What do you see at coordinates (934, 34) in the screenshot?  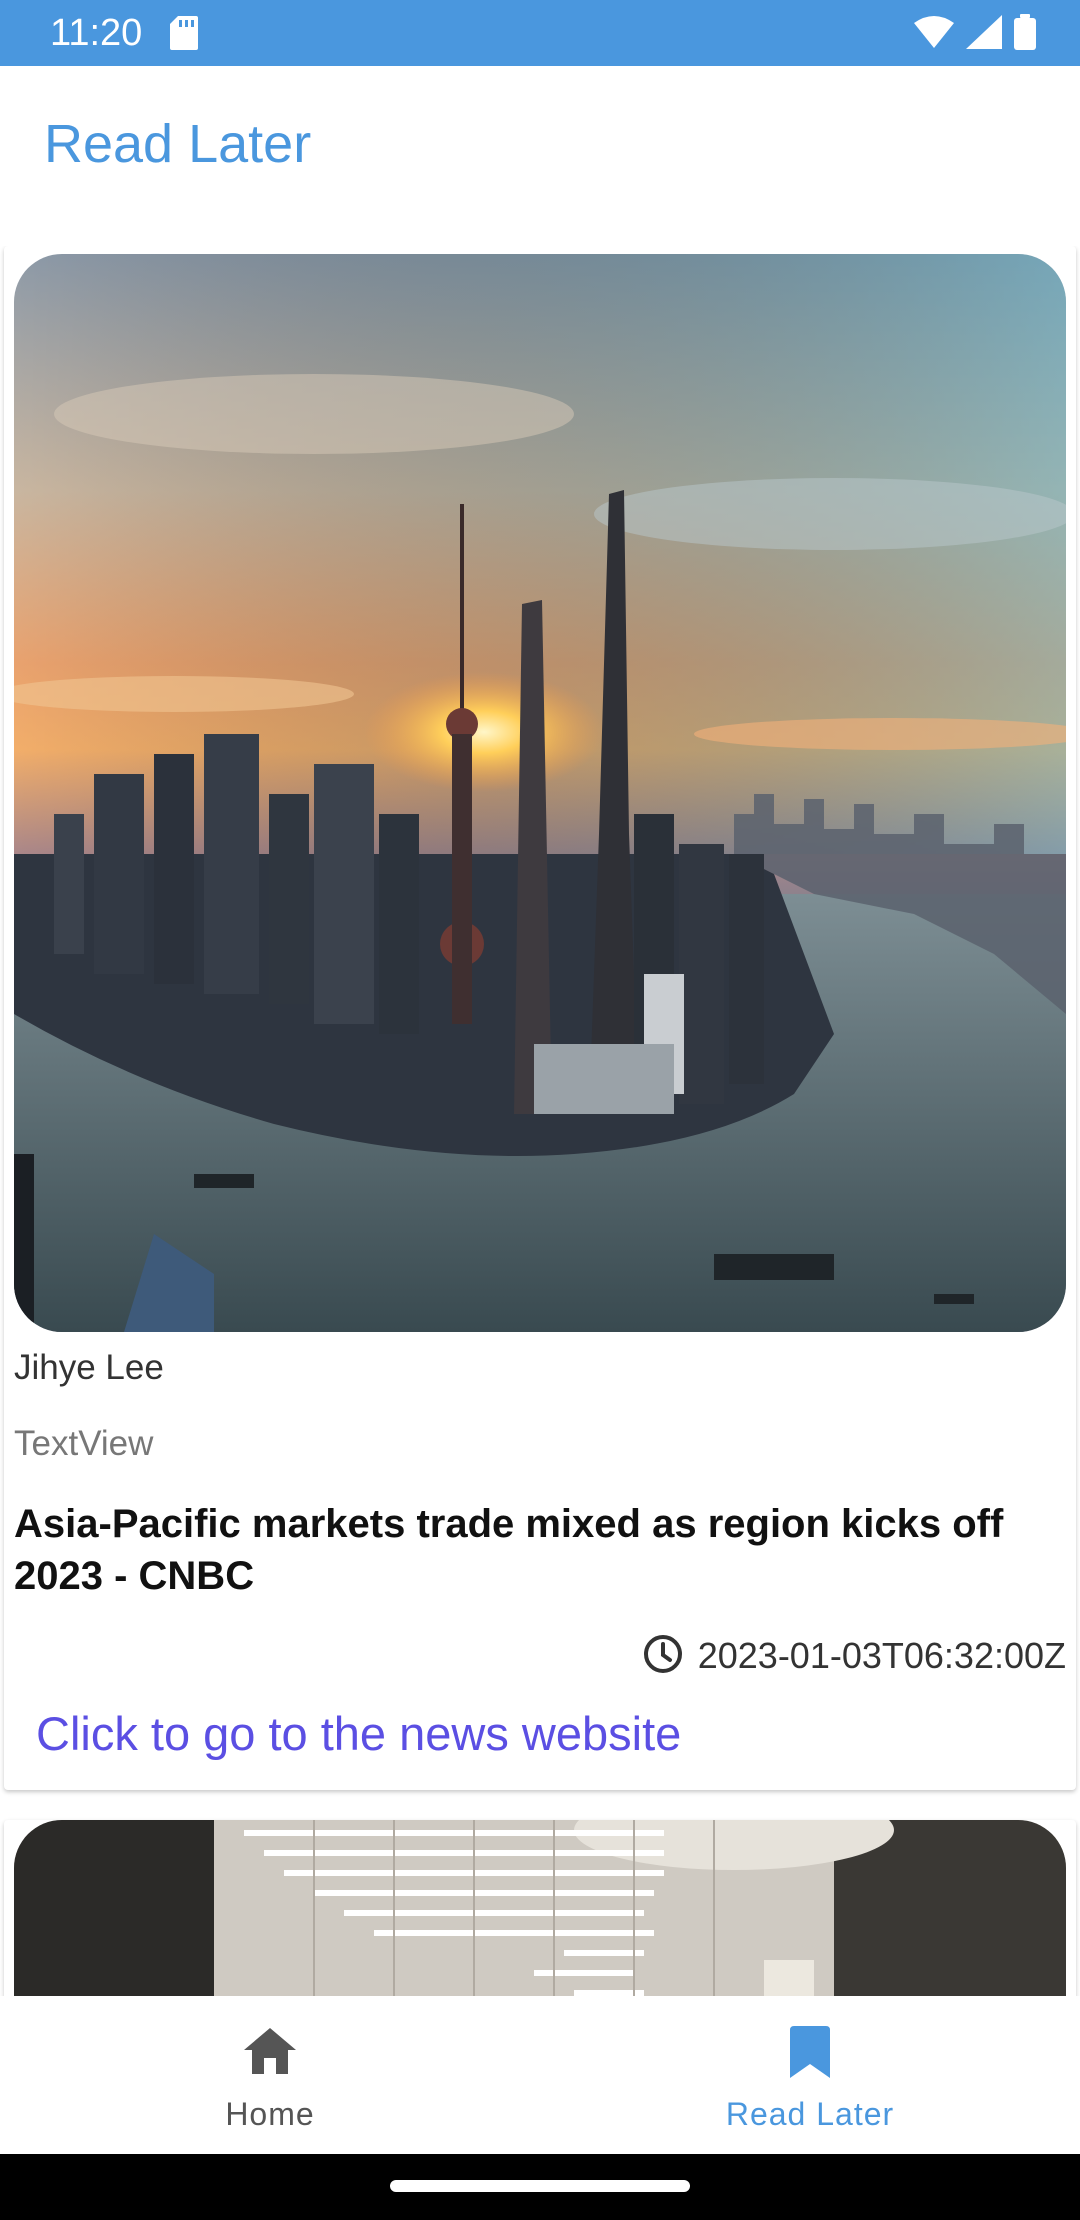 I see `wifi-icon` at bounding box center [934, 34].